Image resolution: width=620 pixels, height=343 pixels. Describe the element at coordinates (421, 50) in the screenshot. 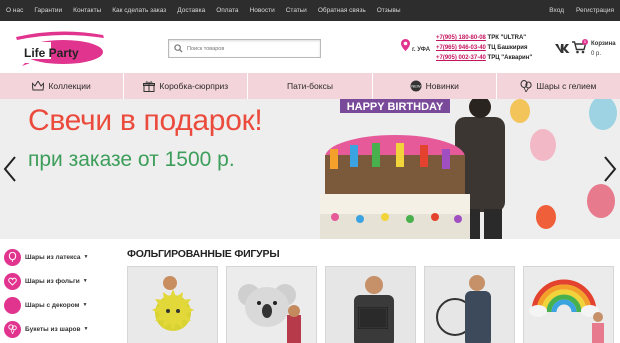

I see `city-label: г. УФА` at that location.